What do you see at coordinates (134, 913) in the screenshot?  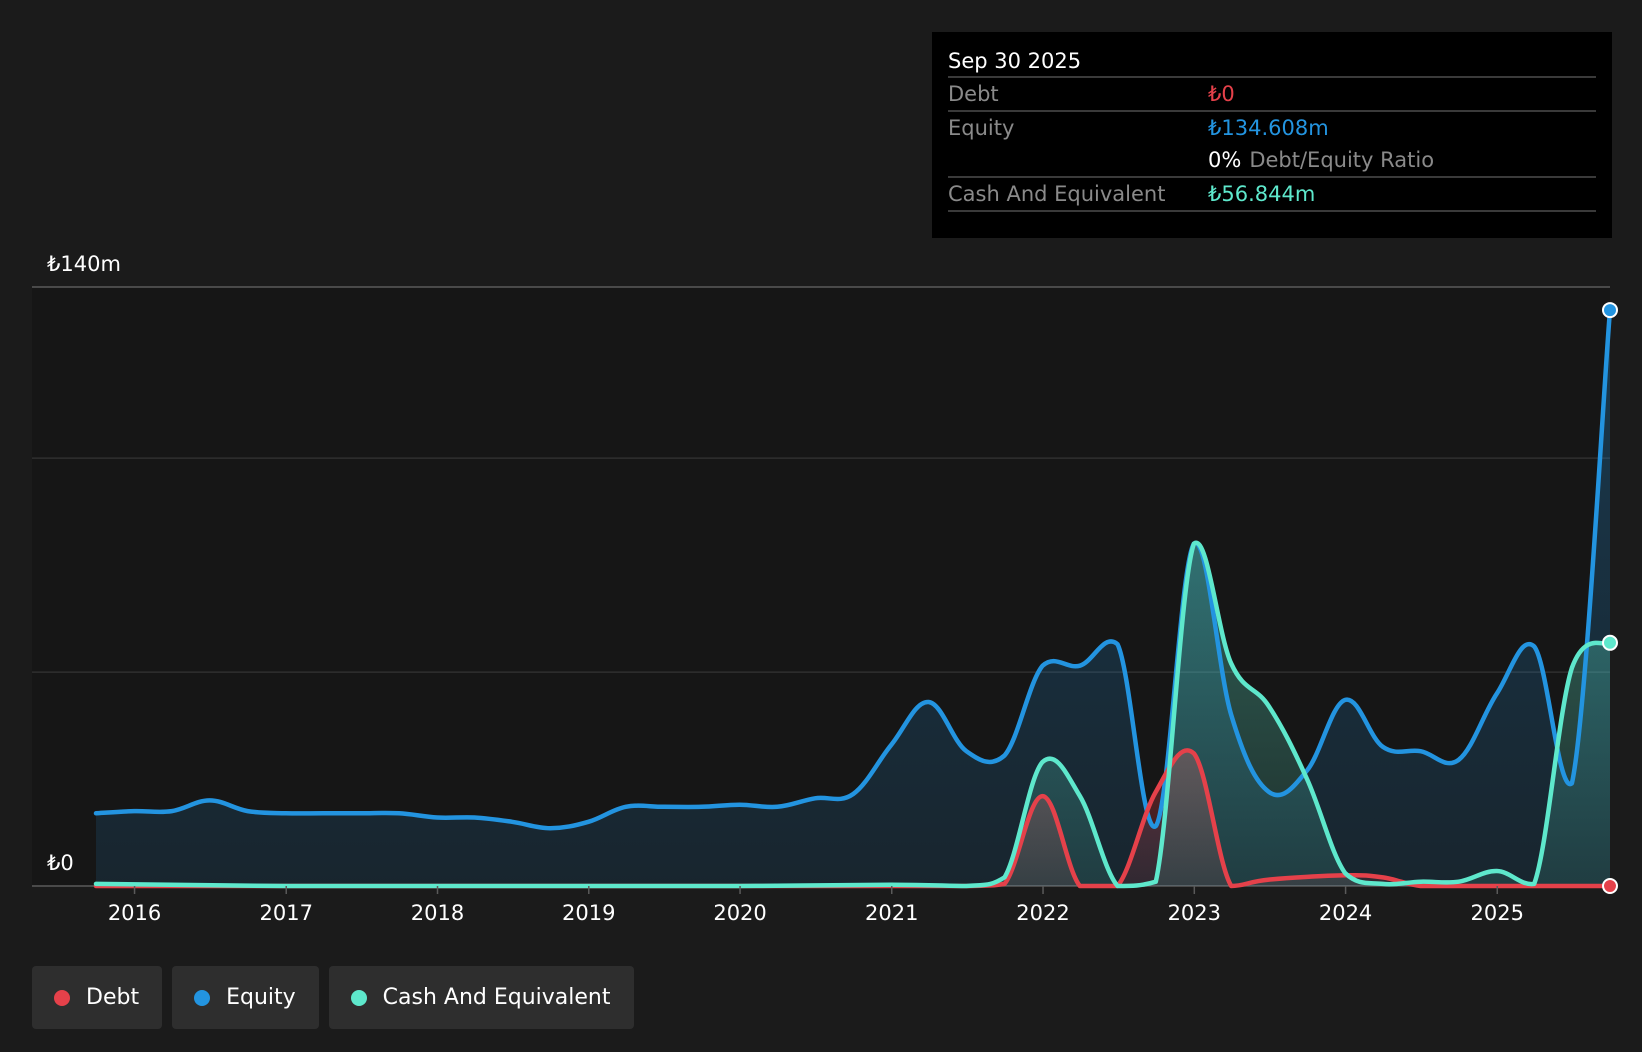 I see `x-tick-label: 2016` at bounding box center [134, 913].